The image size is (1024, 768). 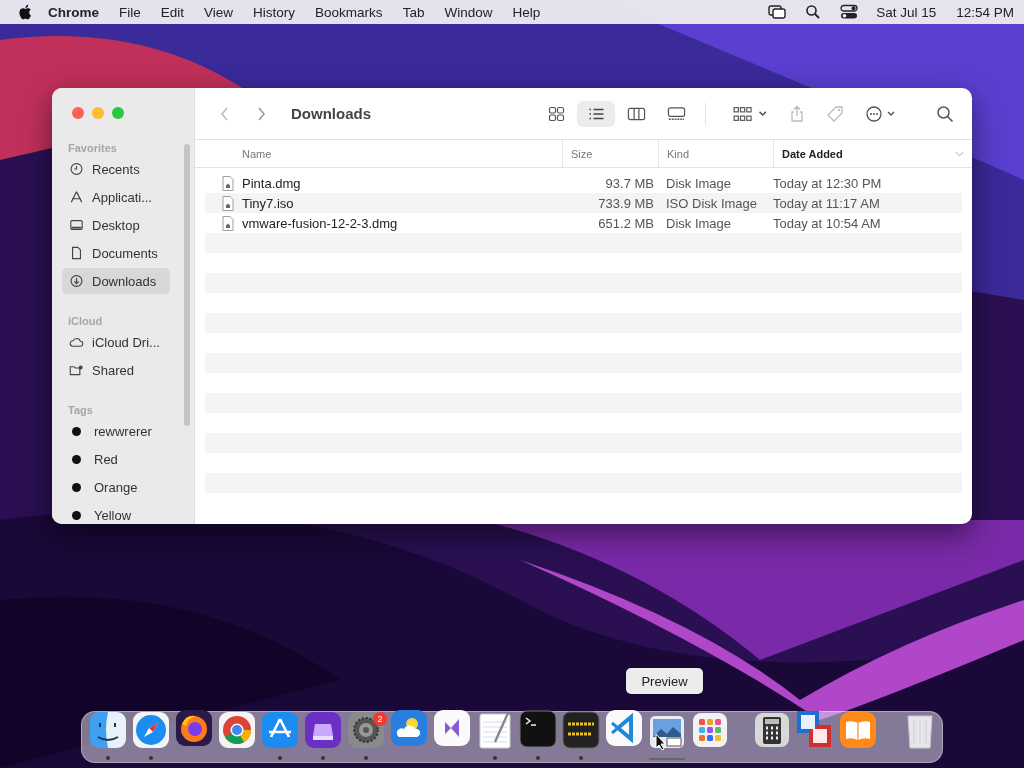 What do you see at coordinates (863, 153) in the screenshot?
I see `column-header: Date Added` at bounding box center [863, 153].